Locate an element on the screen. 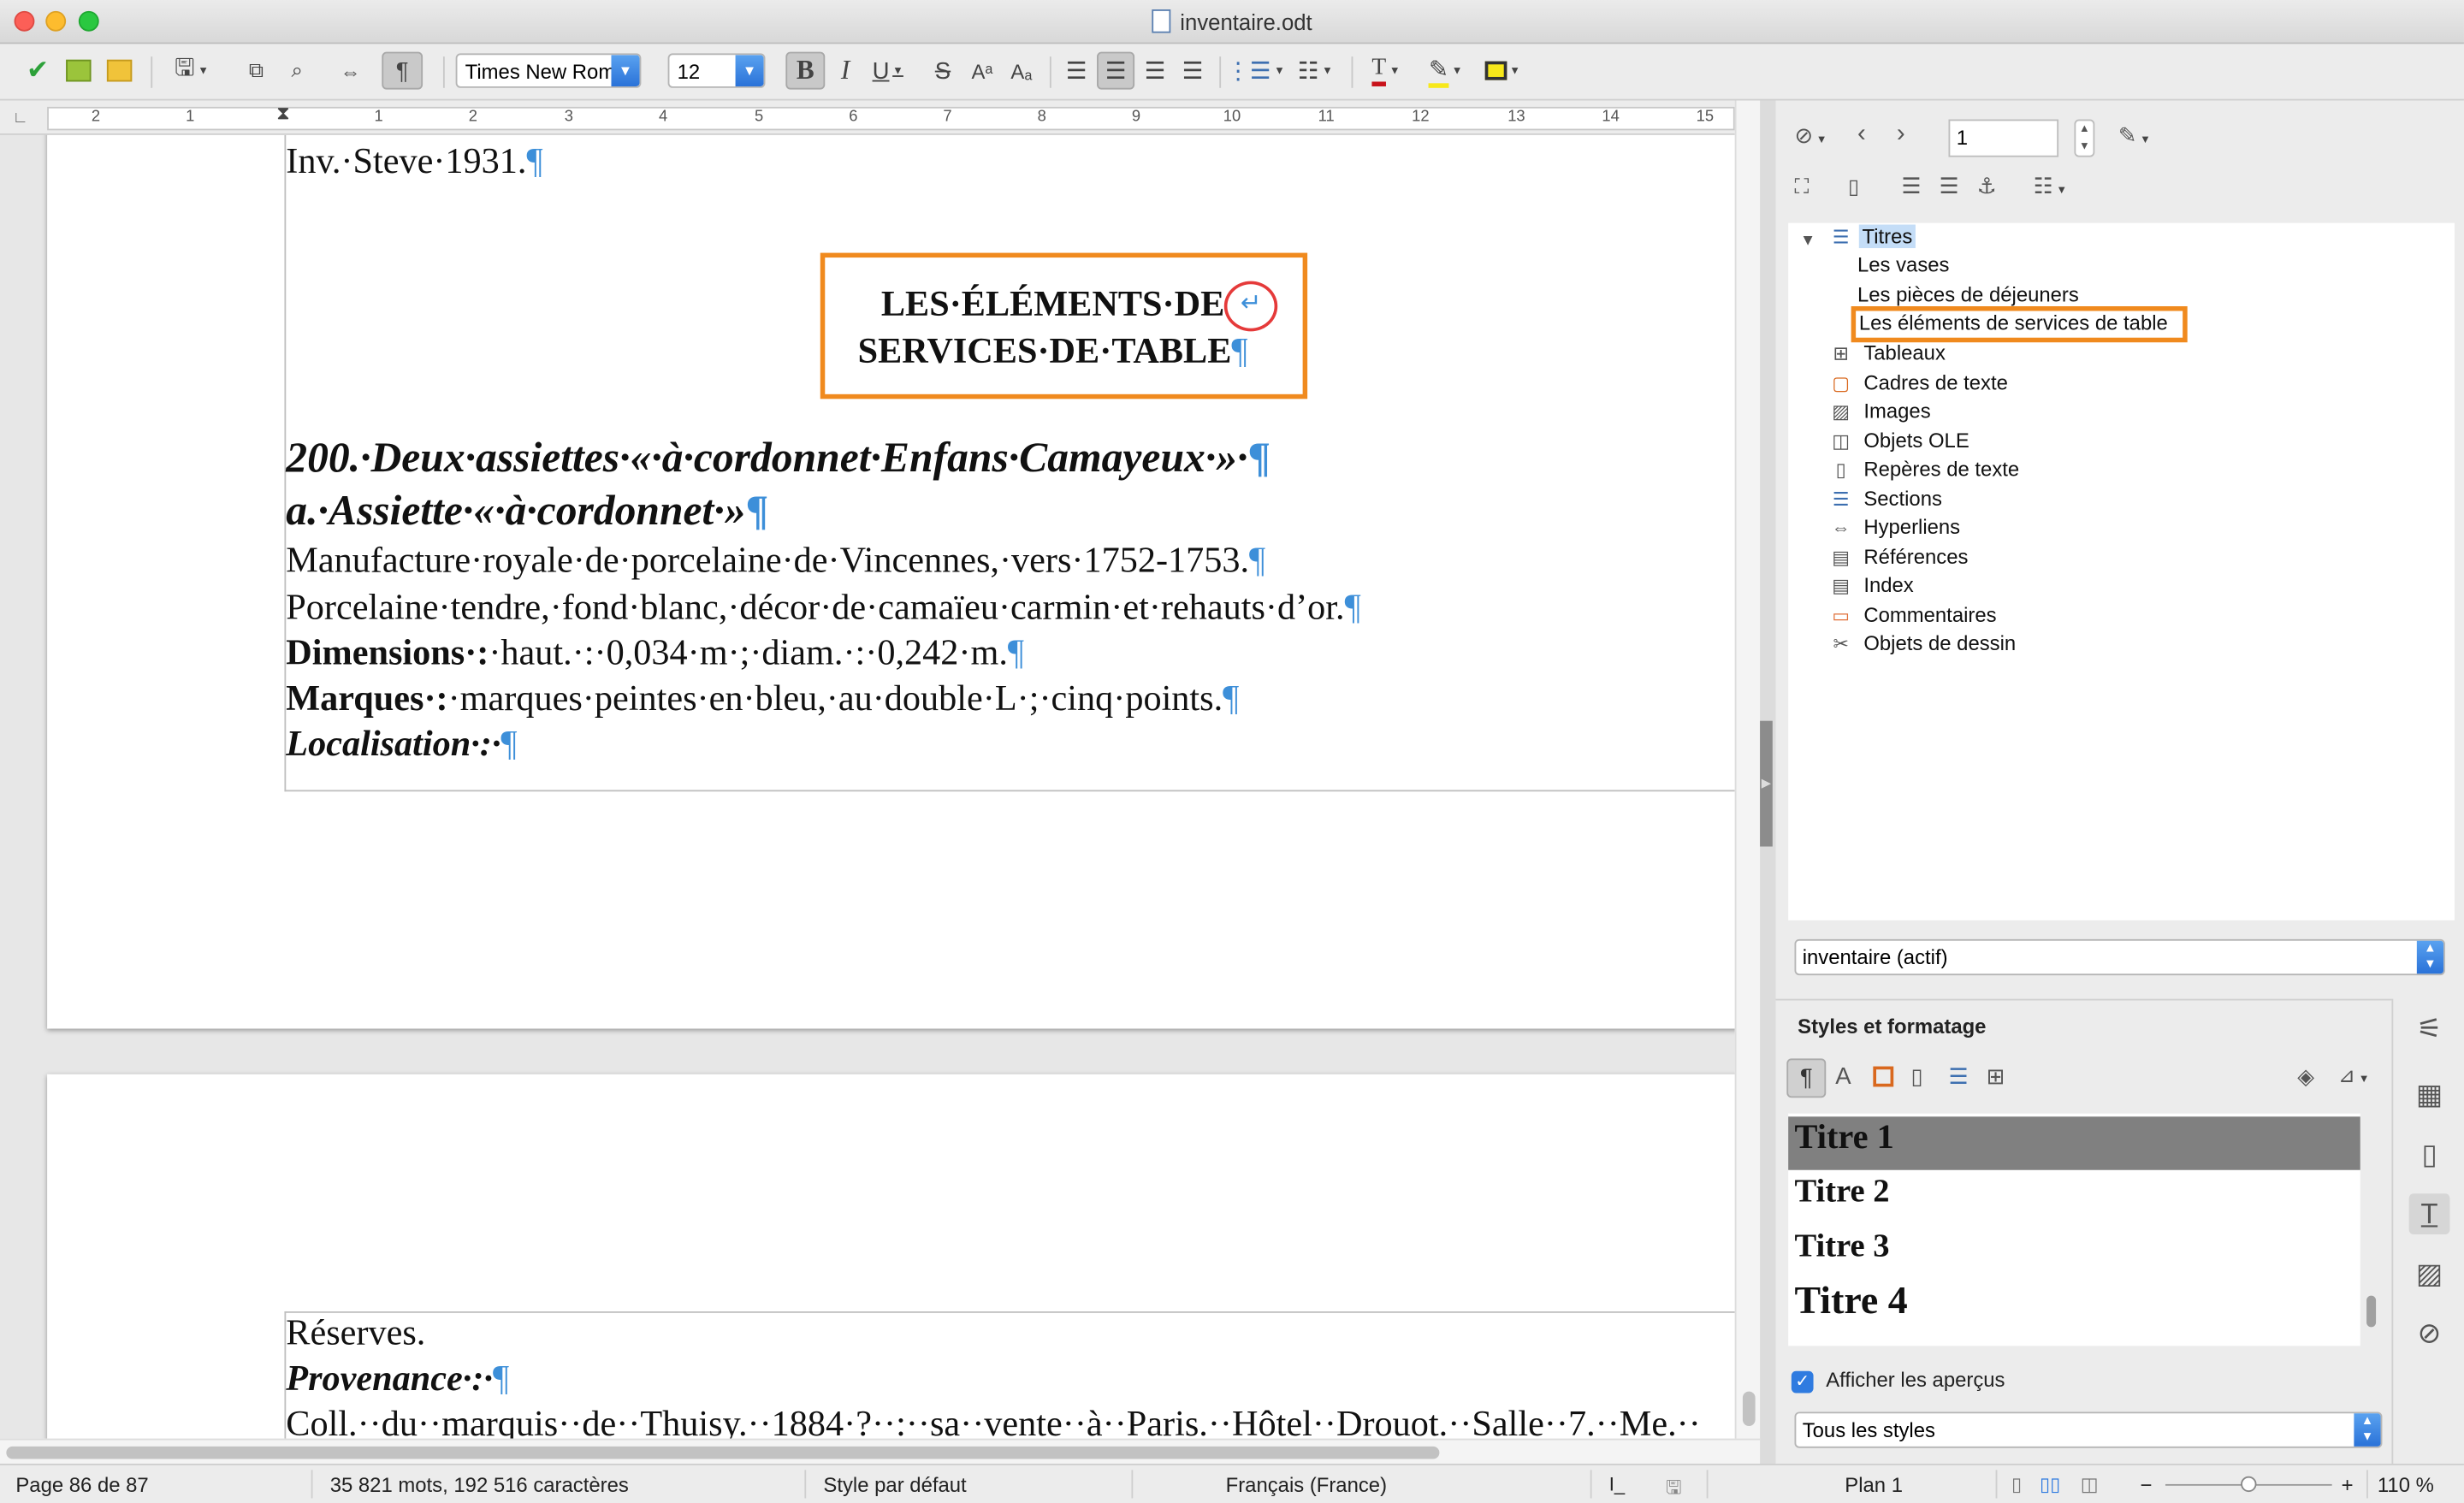 The height and width of the screenshot is (1503, 2464). fill-format-icon: ◈ is located at coordinates (2305, 1076).